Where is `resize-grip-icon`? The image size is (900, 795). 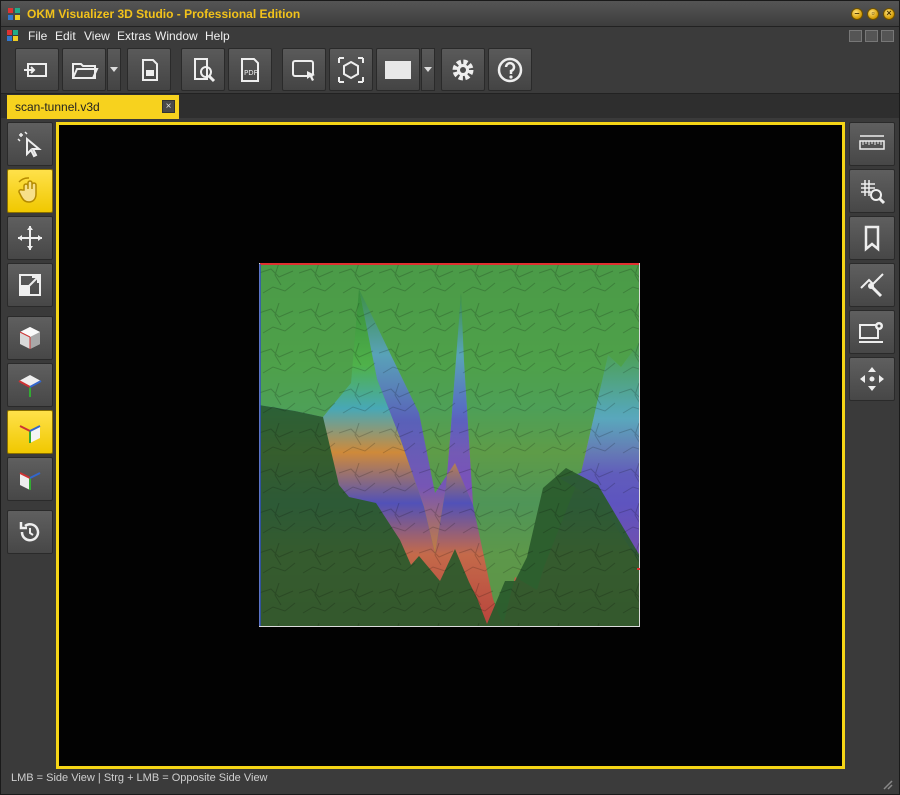 resize-grip-icon is located at coordinates (887, 784).